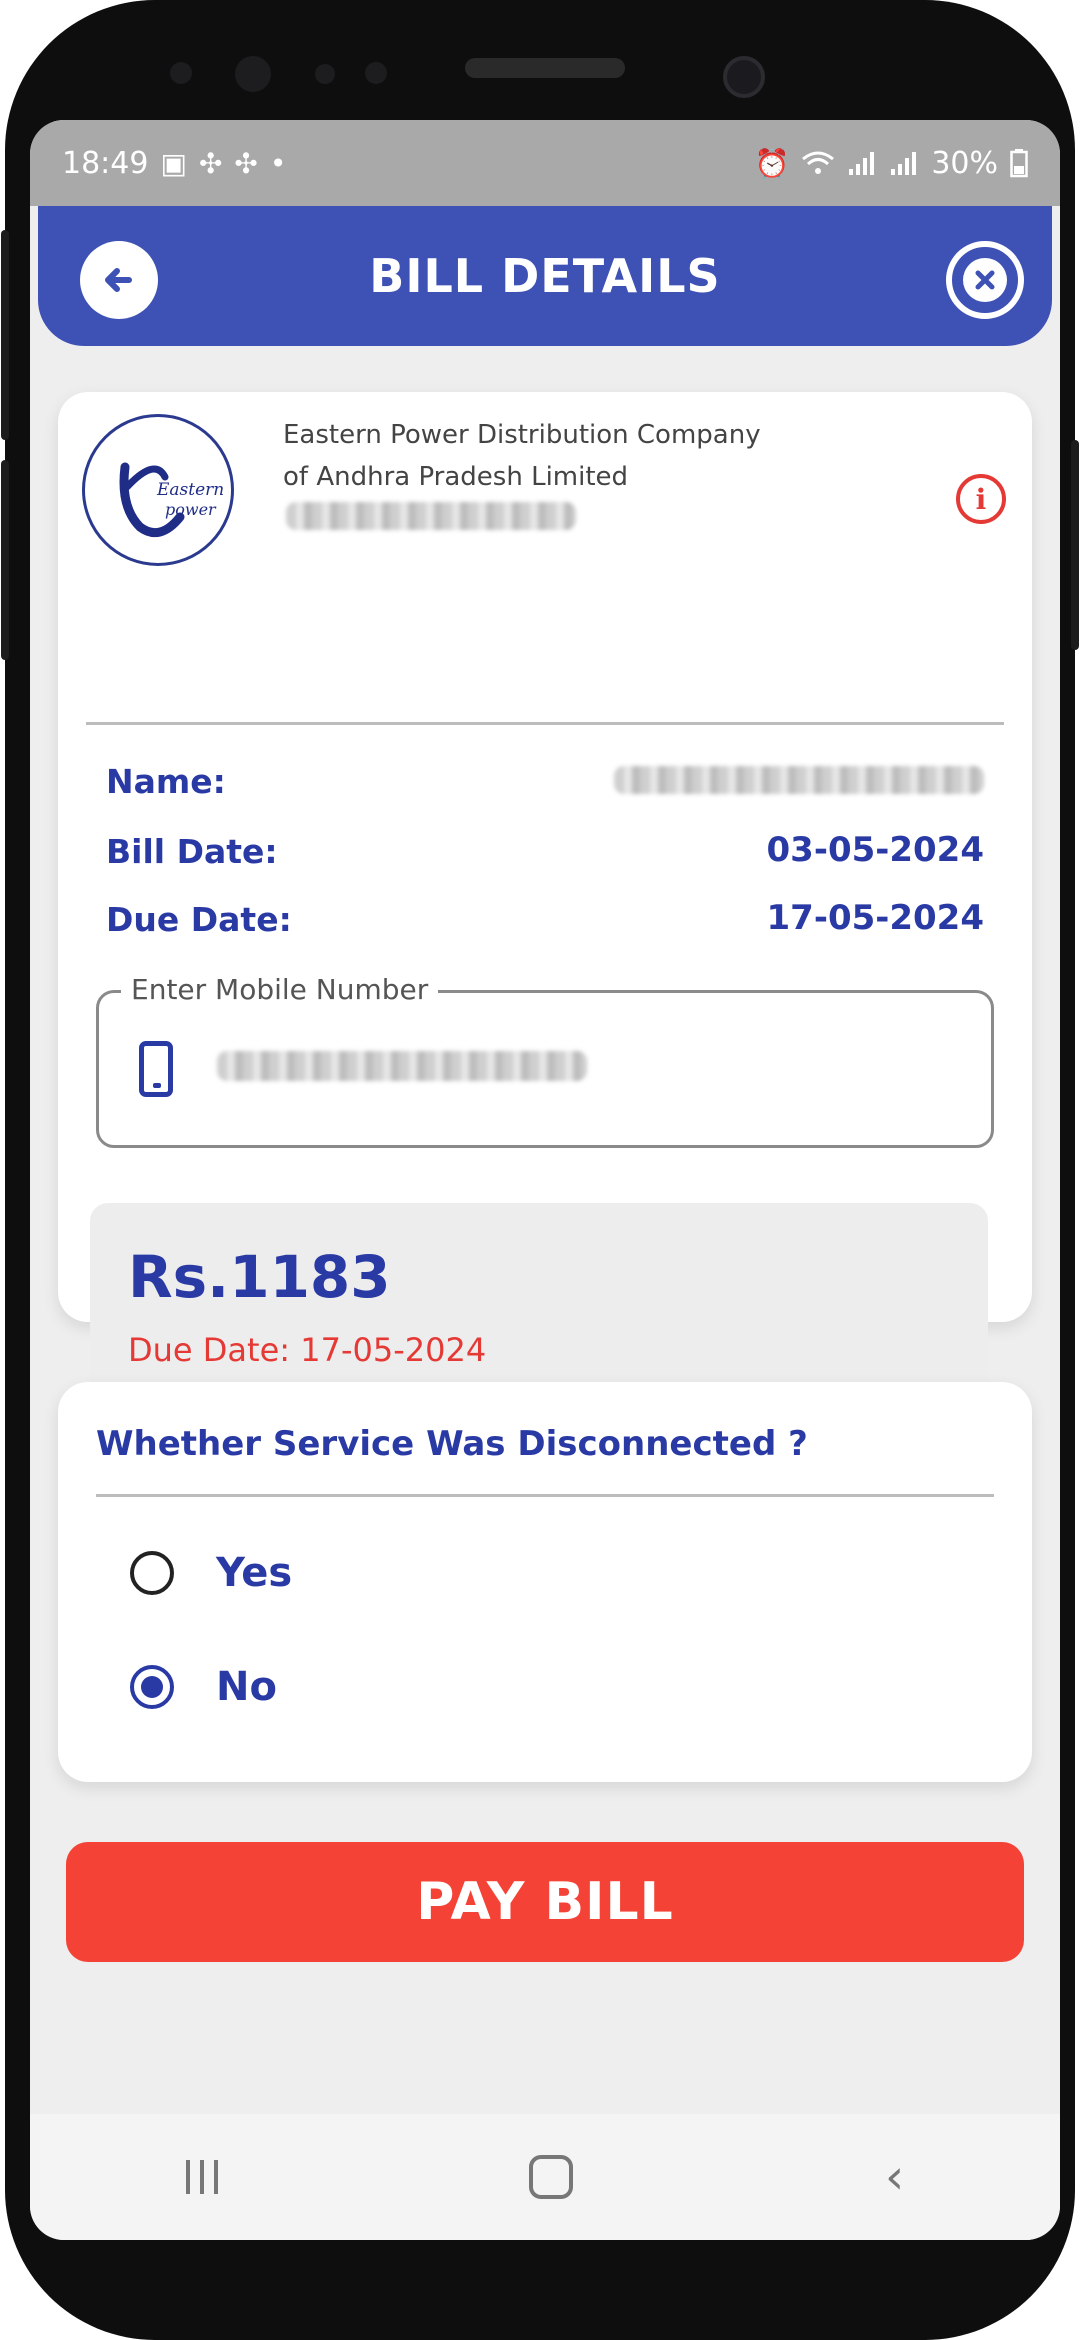 The width and height of the screenshot is (1080, 2340). Describe the element at coordinates (545, 723) in the screenshot. I see `card-divider` at that location.